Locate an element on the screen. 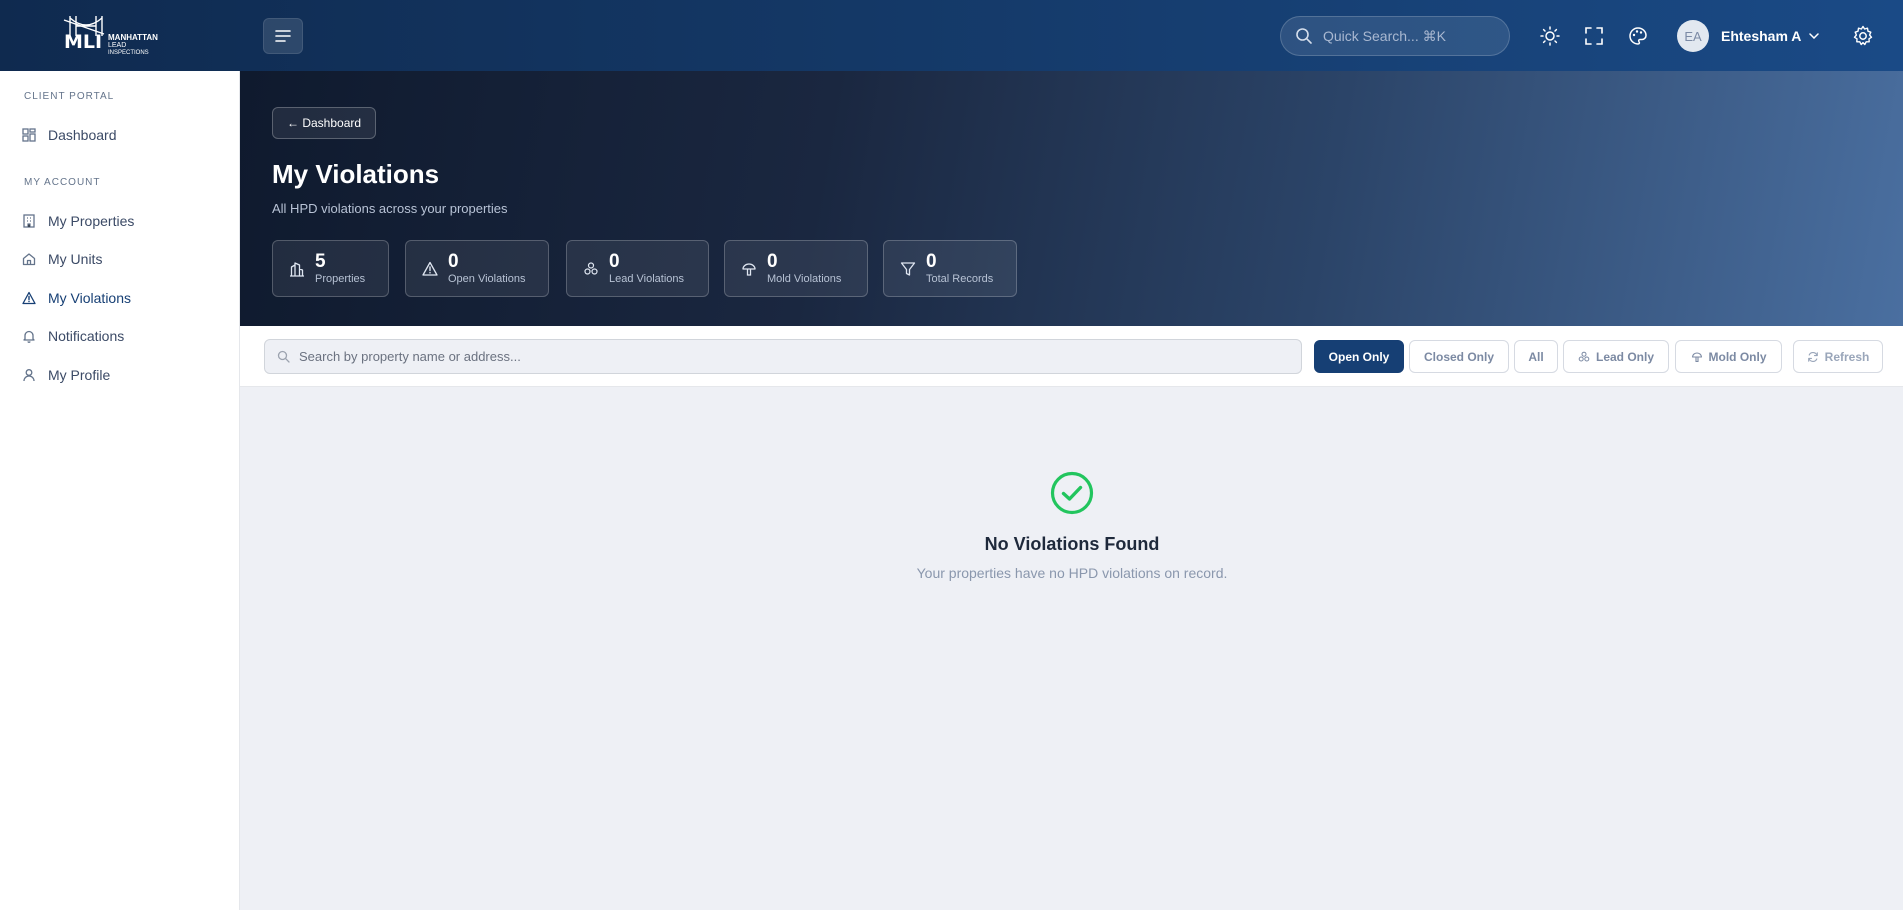  filter-lead-only-button: Lead Only is located at coordinates (1616, 356).